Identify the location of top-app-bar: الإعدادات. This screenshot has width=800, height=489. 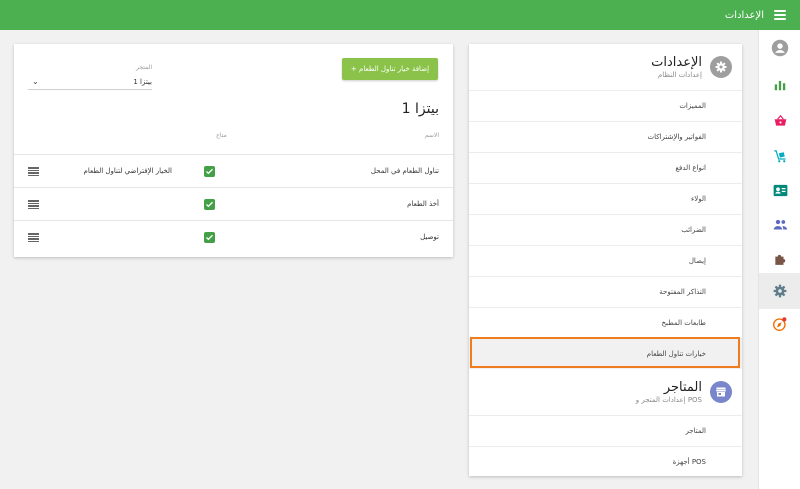
(400, 15).